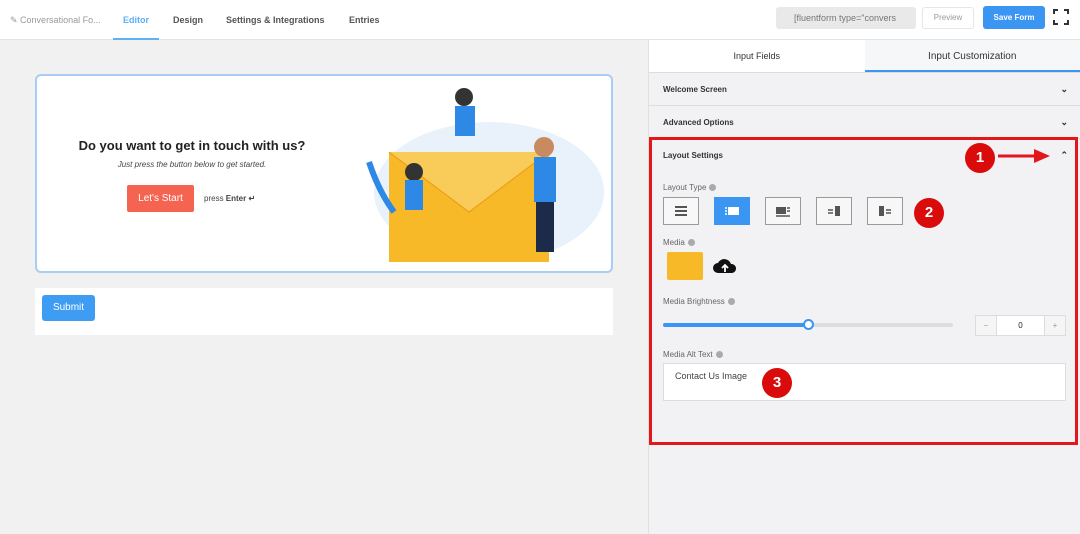 The height and width of the screenshot is (534, 1080). I want to click on press-enter-hint: press Enter ↵, so click(229, 198).